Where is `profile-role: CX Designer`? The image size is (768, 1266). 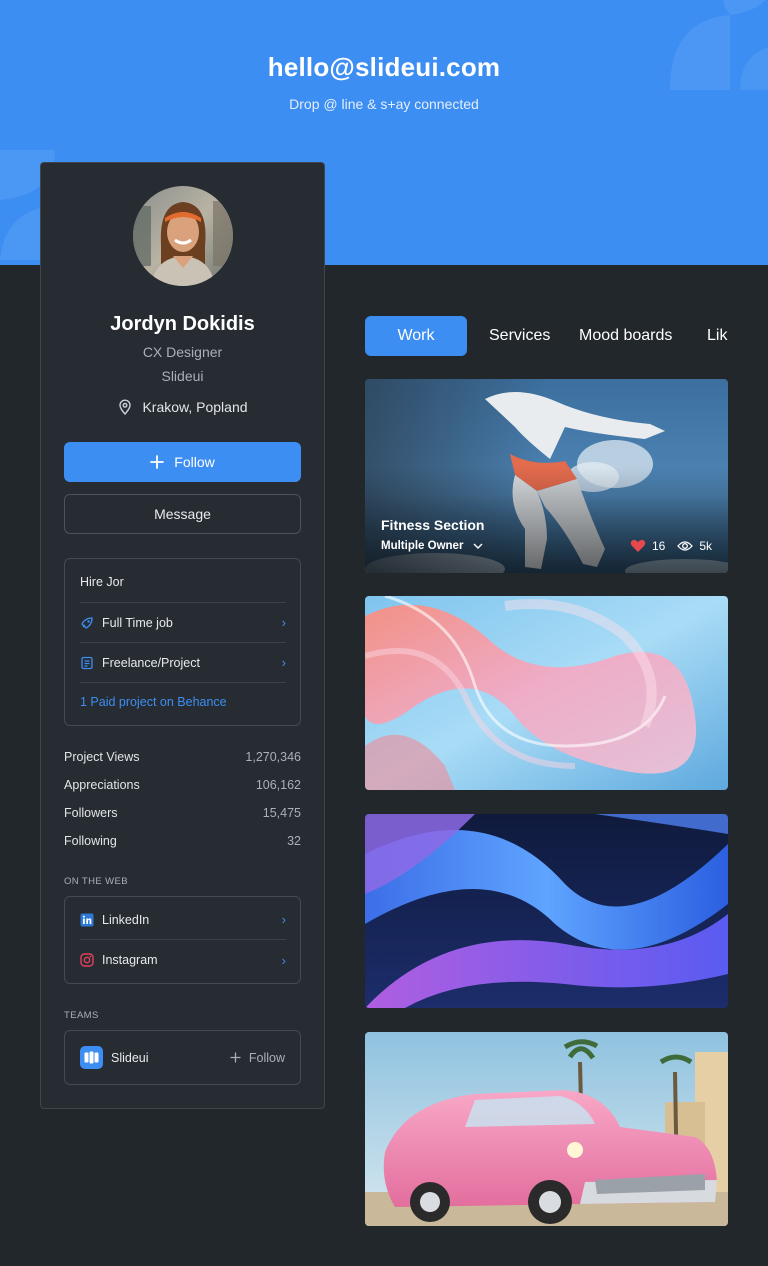 profile-role: CX Designer is located at coordinates (182, 352).